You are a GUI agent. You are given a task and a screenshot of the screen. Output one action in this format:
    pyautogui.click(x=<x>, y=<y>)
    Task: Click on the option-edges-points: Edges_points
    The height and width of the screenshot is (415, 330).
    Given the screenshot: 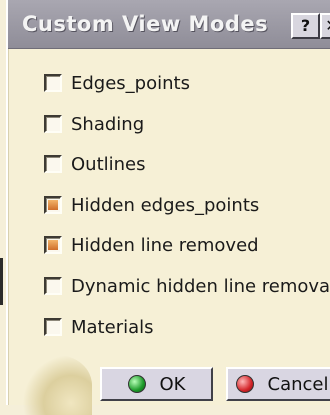 What is the action you would take?
    pyautogui.click(x=117, y=83)
    